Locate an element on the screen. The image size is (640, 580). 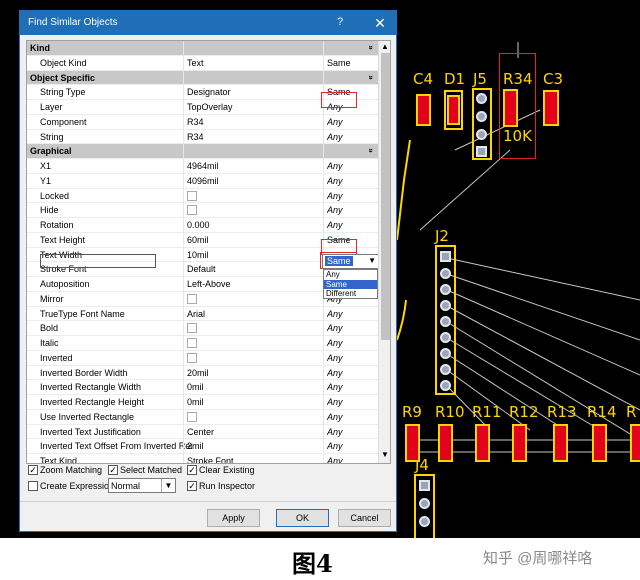
dropdown-option-same: Same is located at coordinates (350, 284).